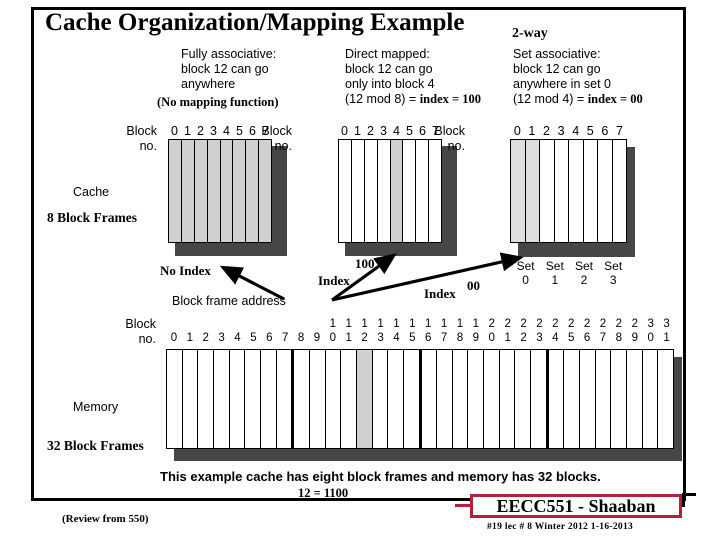 The width and height of the screenshot is (720, 540). I want to click on cache2-direct-mapped, so click(397, 197).